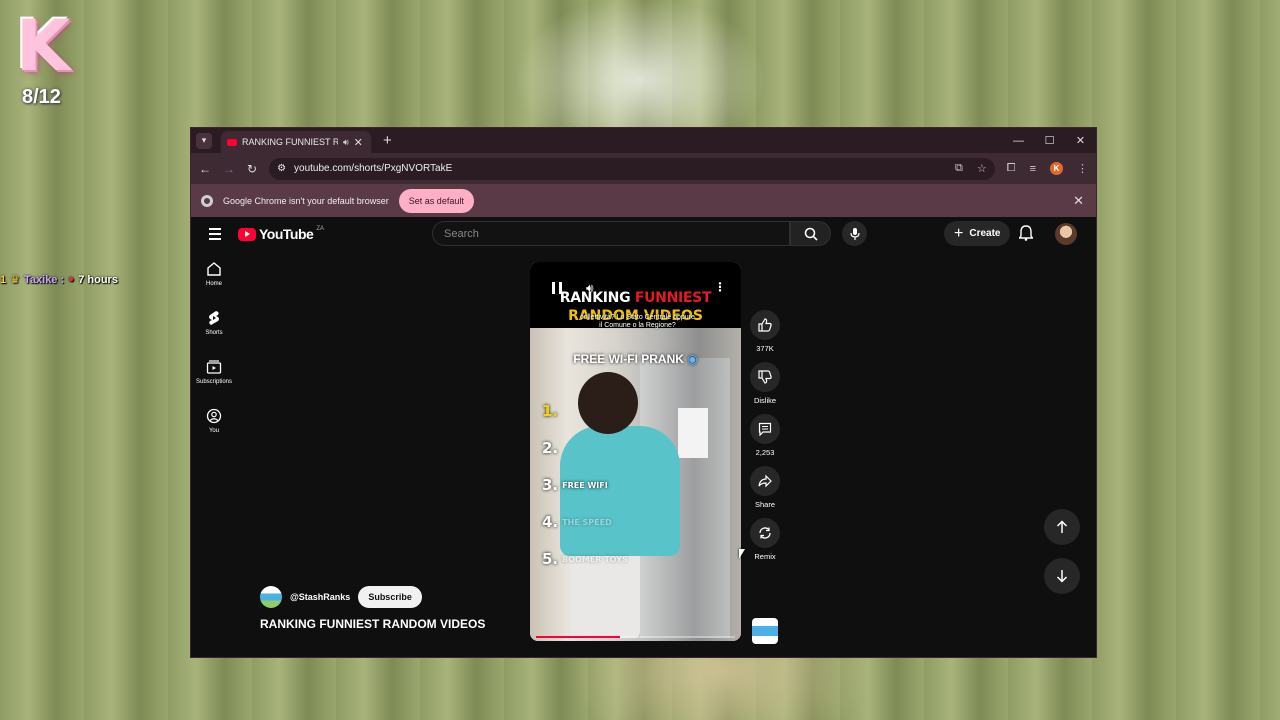 The height and width of the screenshot is (720, 1280). I want to click on video-progress-bar, so click(635, 637).